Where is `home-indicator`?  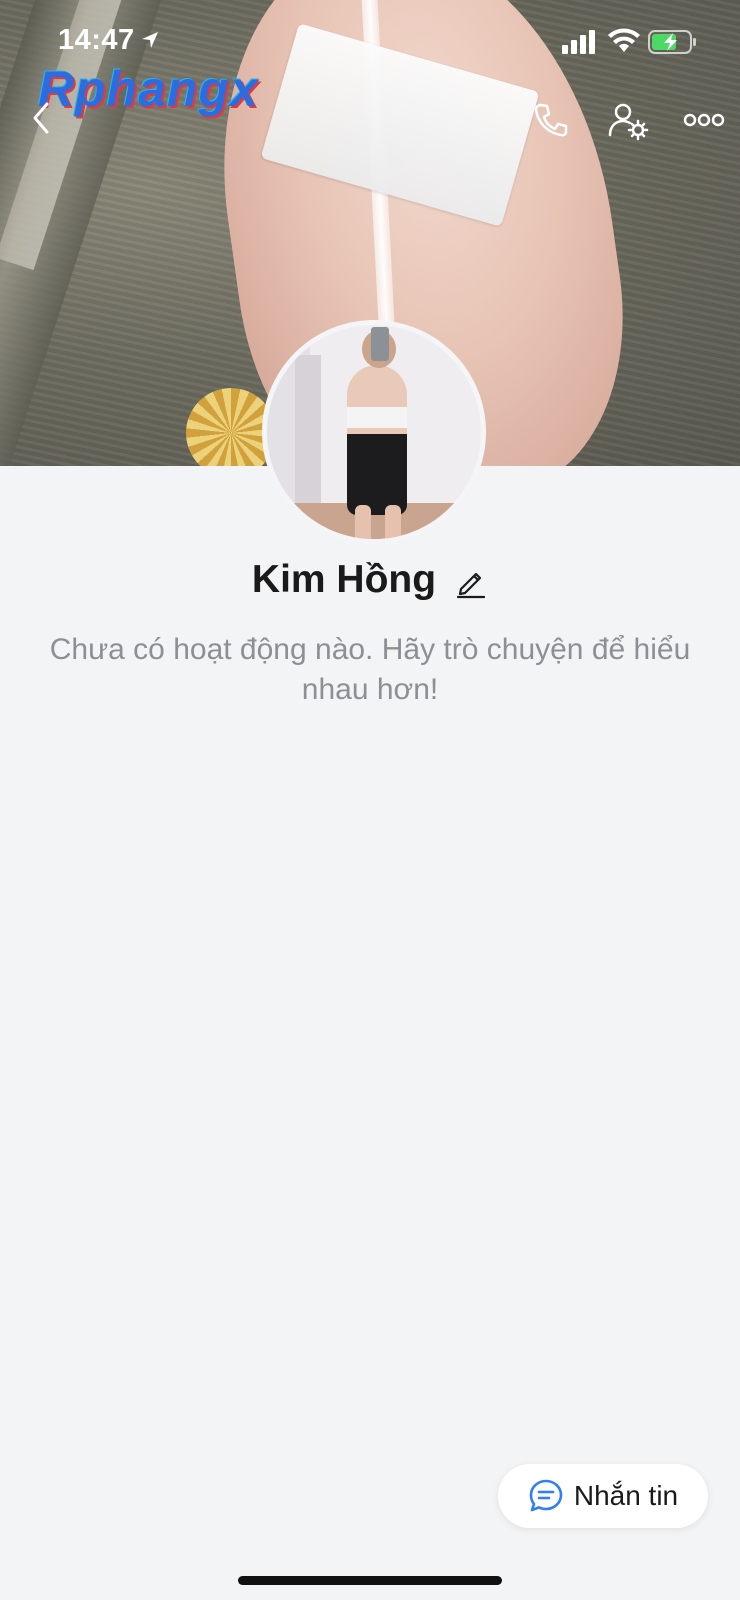
home-indicator is located at coordinates (370, 1580).